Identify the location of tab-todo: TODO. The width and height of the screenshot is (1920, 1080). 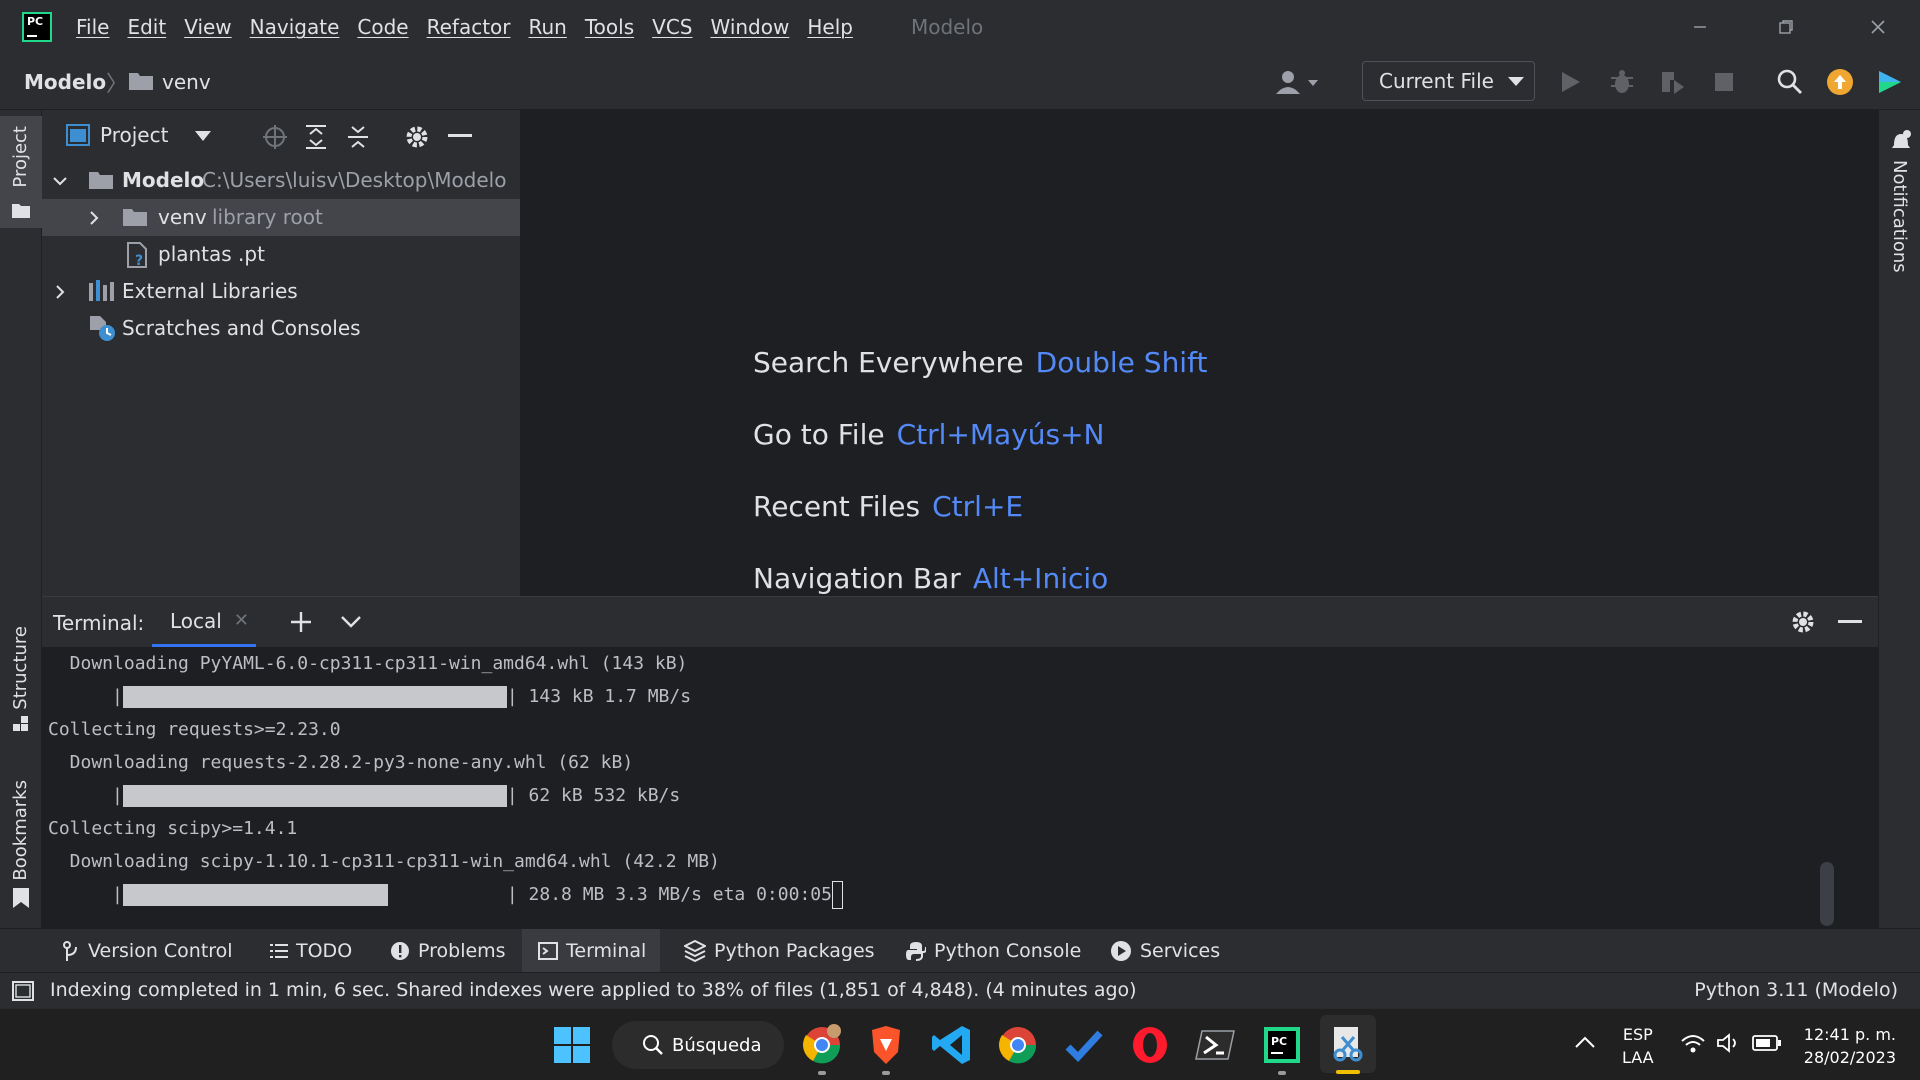
(311, 951).